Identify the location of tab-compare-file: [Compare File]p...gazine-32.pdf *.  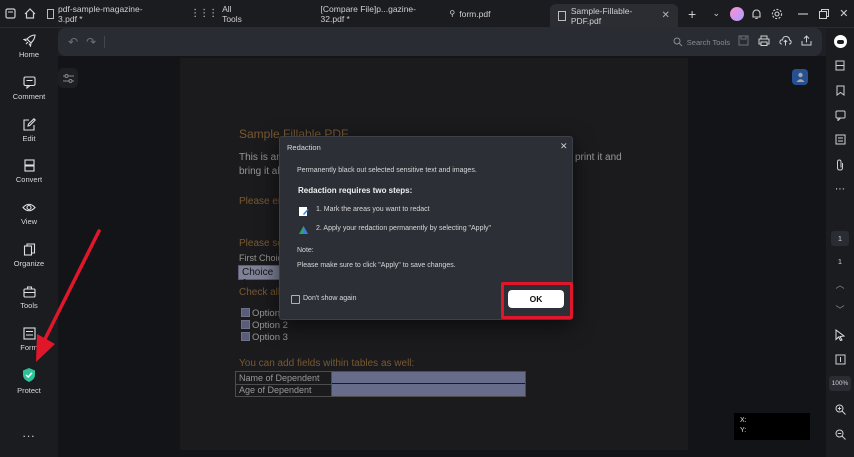
(378, 14).